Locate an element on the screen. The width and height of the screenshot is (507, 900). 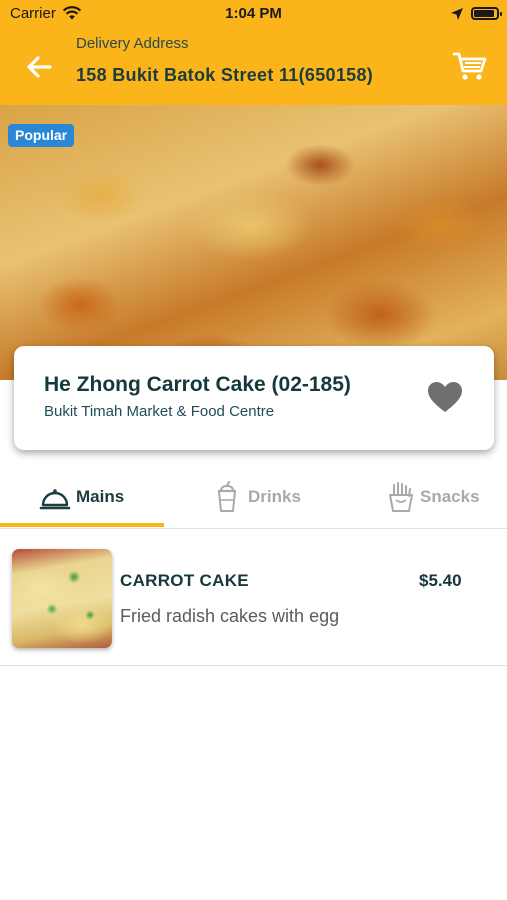
back-arrow-icon is located at coordinates (39, 67).